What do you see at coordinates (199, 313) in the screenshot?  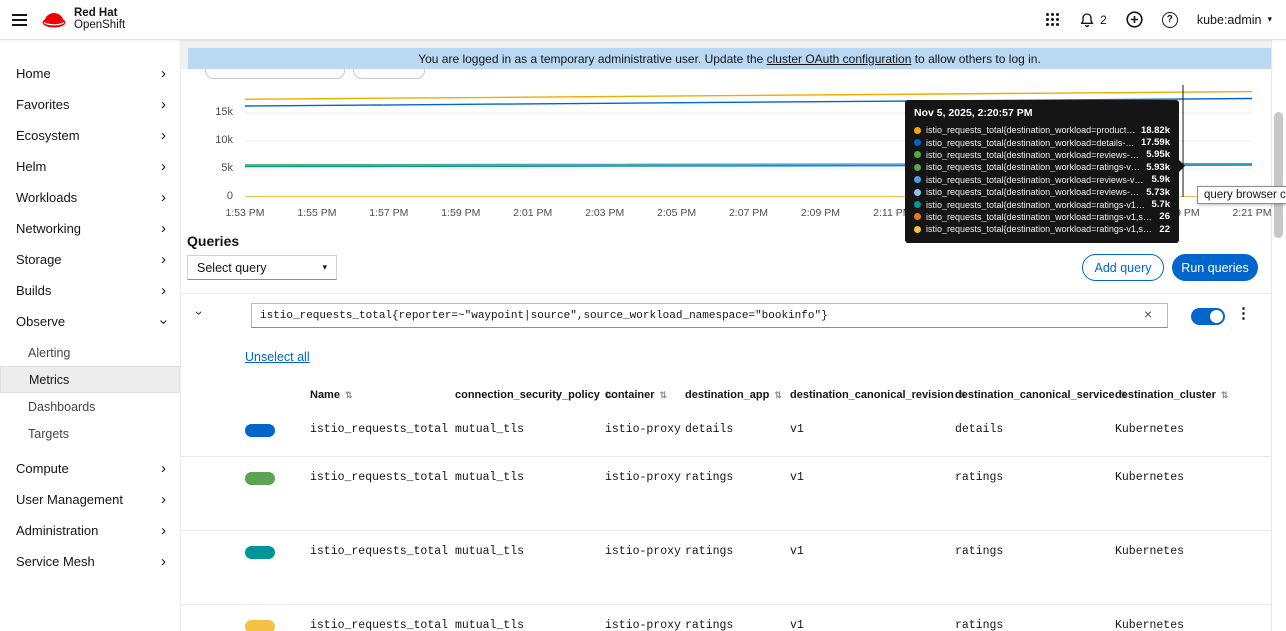 I see `query-expand-chevron-icon: ›` at bounding box center [199, 313].